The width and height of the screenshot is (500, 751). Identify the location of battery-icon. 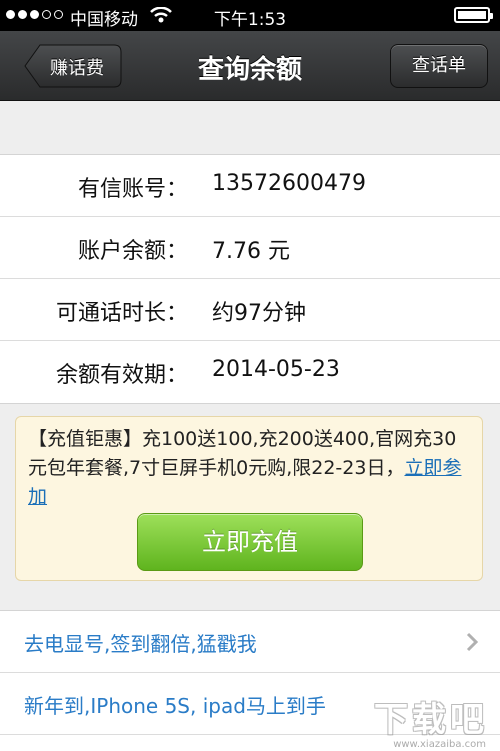
(473, 15).